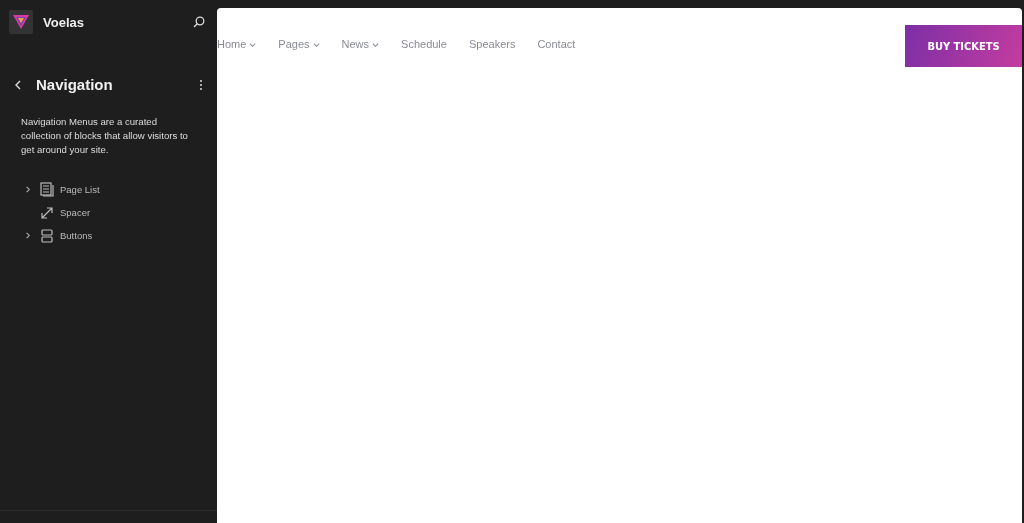 Image resolution: width=1024 pixels, height=523 pixels. I want to click on panel-description: Navigation Menus are a curated collection of blocks that allow visitors to get around your site., so click(105, 136).